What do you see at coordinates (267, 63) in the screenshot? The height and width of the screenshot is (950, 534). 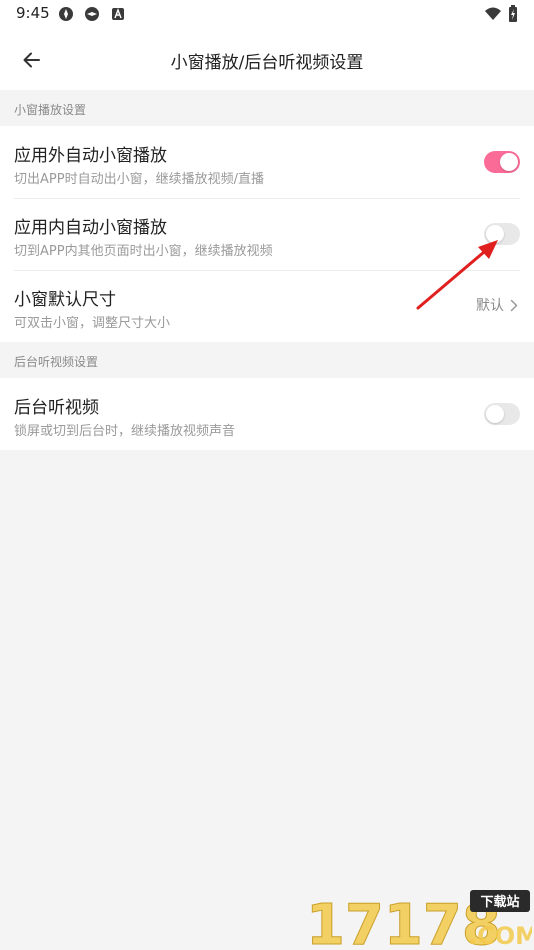 I see `page-title: 小窗播放/后台听视频设置` at bounding box center [267, 63].